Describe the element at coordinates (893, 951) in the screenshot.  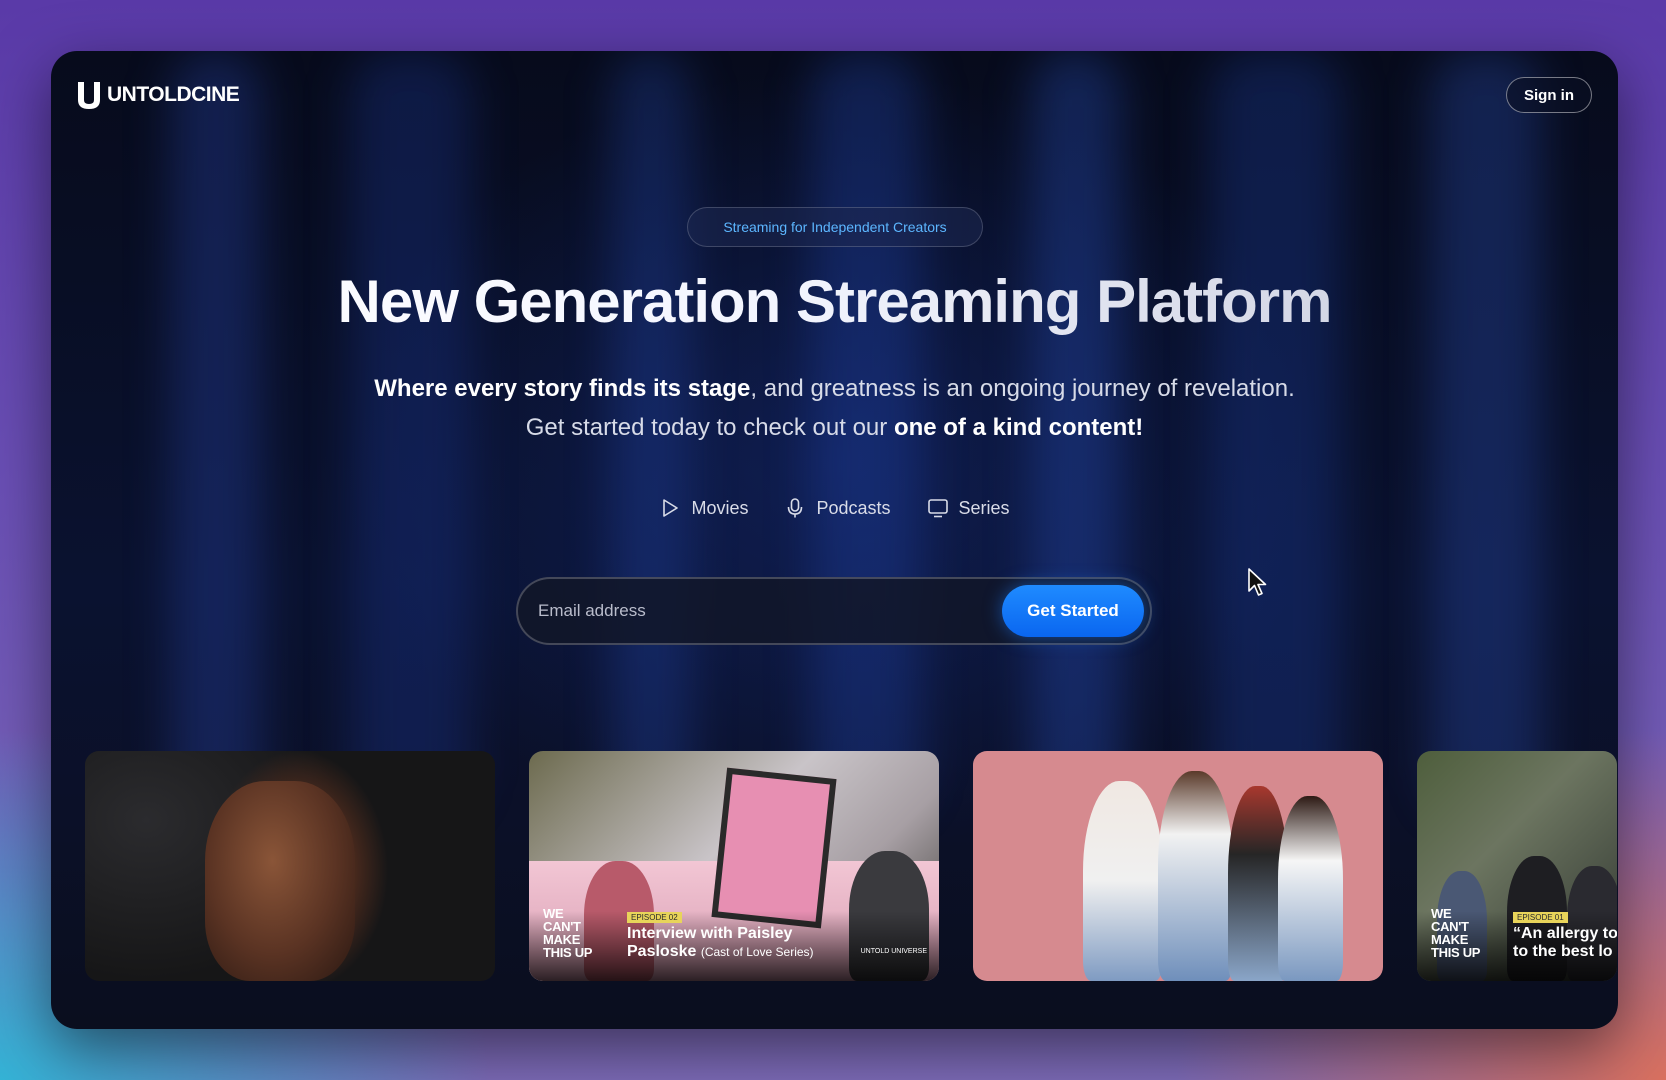
I see `studio-logo: UNTOLD UNIVERSE` at that location.